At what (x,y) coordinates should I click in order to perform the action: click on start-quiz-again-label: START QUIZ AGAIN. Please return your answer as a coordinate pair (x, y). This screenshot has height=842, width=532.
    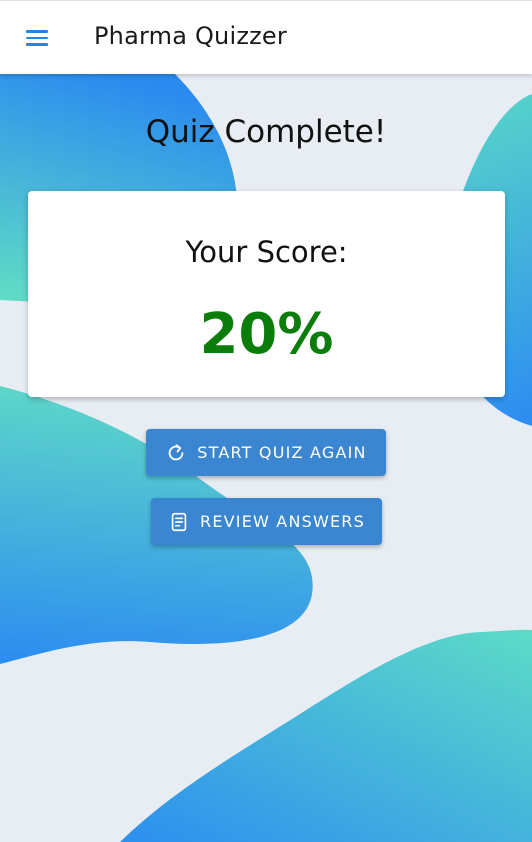
    Looking at the image, I should click on (282, 452).